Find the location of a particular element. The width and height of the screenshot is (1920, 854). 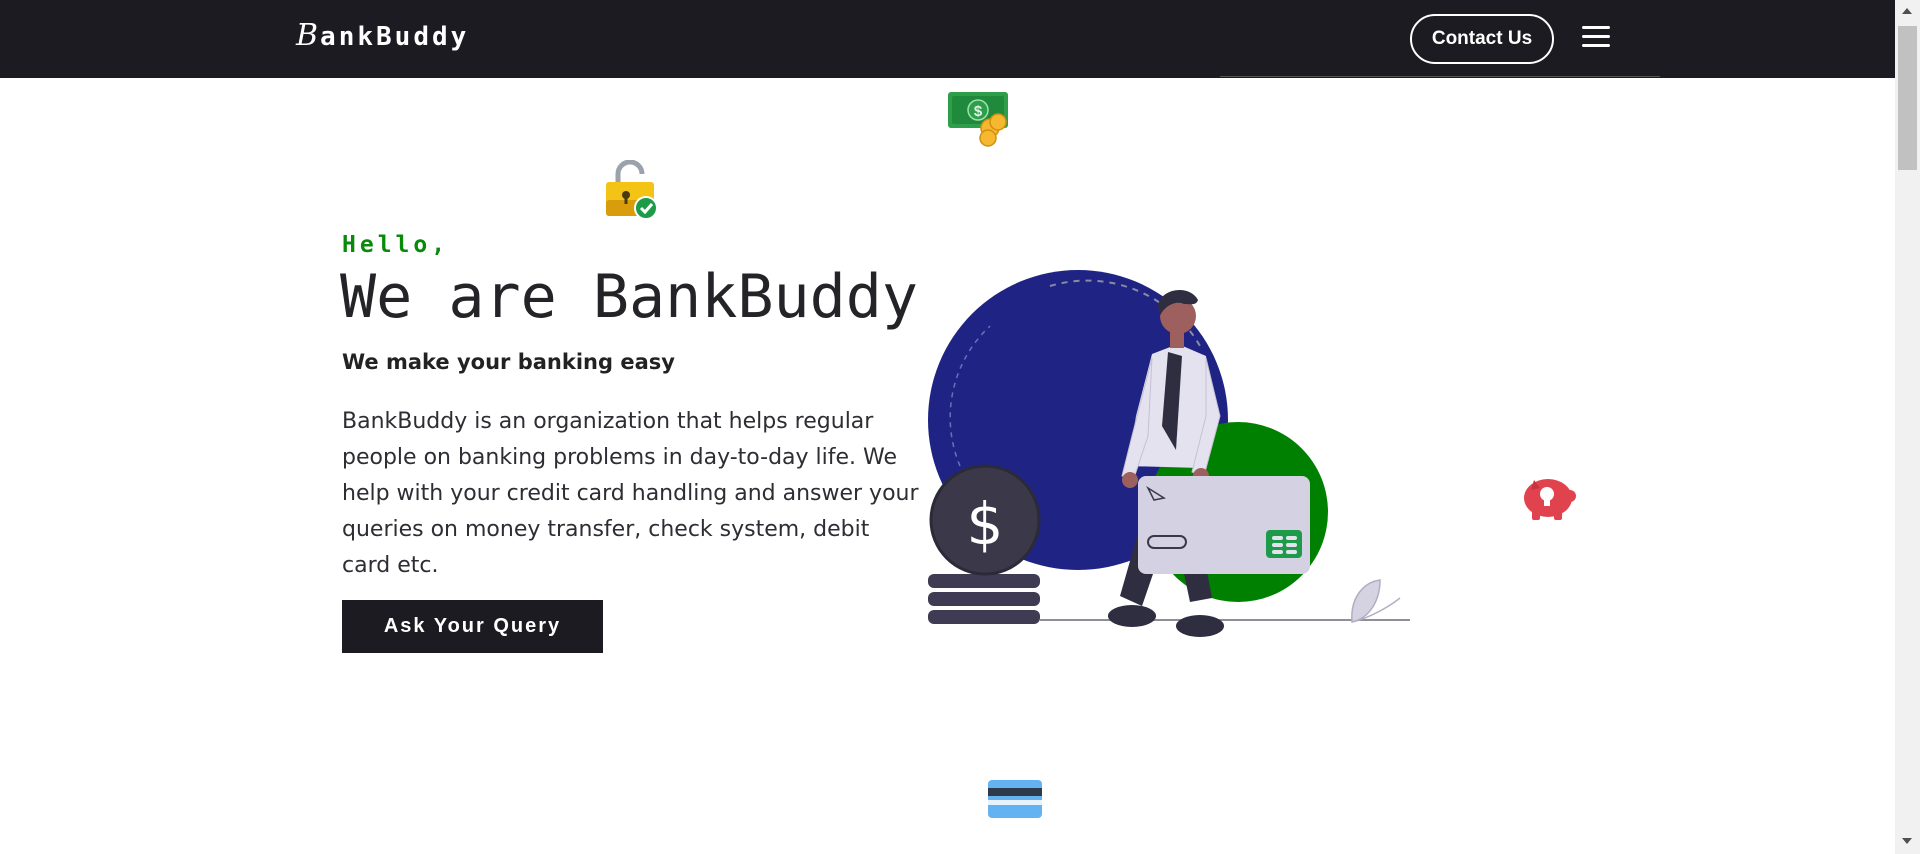

brand-logo: B ankBuddy is located at coordinates (382, 35).